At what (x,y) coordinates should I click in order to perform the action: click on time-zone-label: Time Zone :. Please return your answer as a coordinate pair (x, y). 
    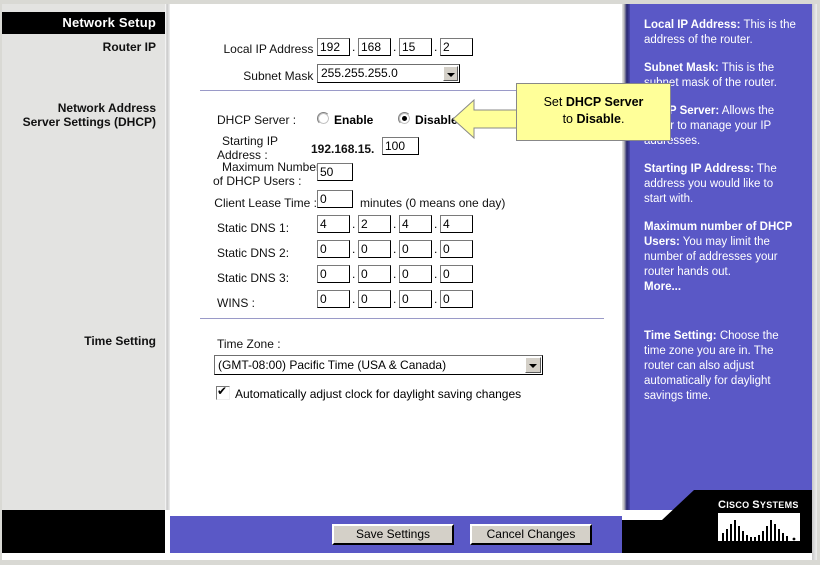
    Looking at the image, I should click on (249, 344).